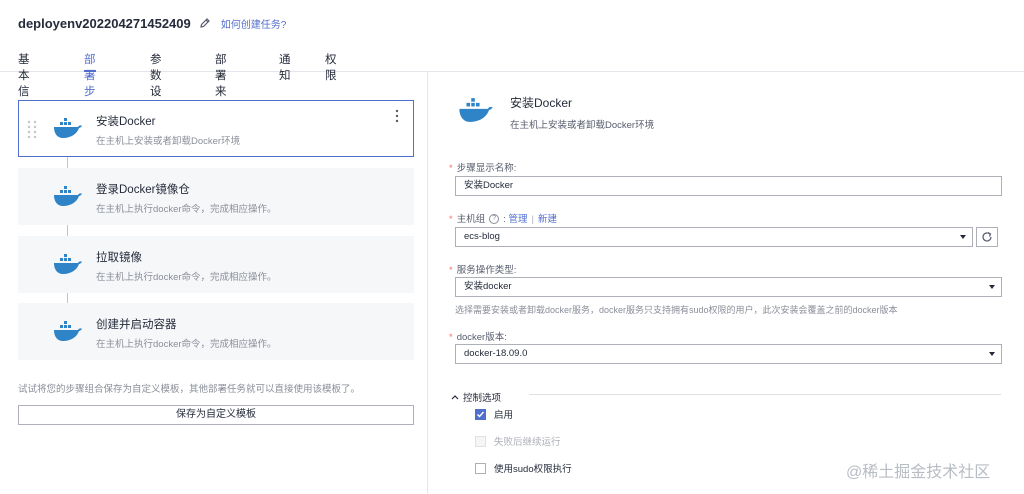 This screenshot has height=494, width=1024. What do you see at coordinates (728, 354) in the screenshot?
I see `docker-version-select: docker-18.09.0` at bounding box center [728, 354].